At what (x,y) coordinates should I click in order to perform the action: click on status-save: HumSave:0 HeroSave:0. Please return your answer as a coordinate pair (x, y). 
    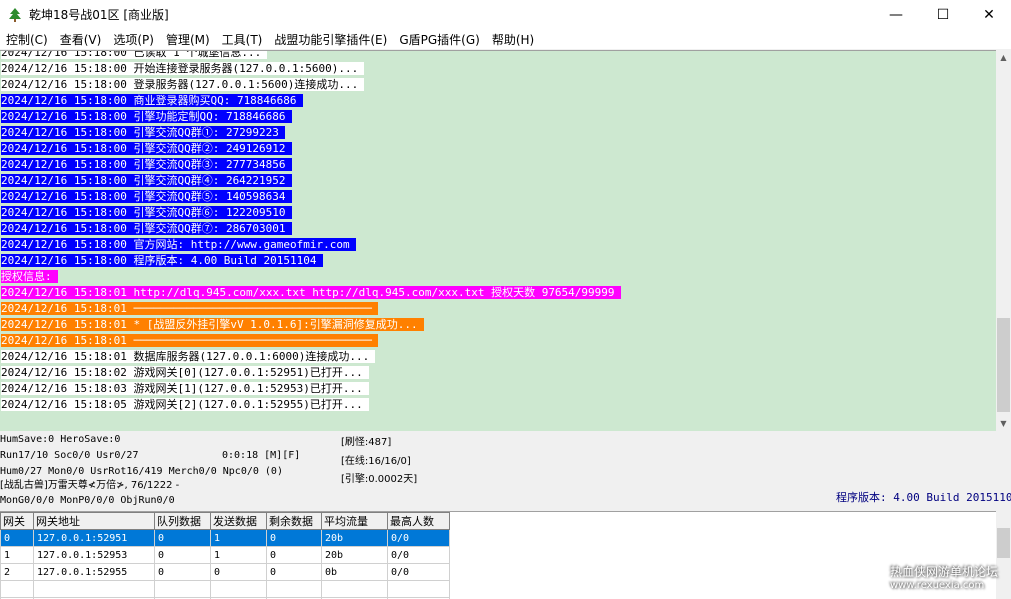
    Looking at the image, I should click on (60, 439).